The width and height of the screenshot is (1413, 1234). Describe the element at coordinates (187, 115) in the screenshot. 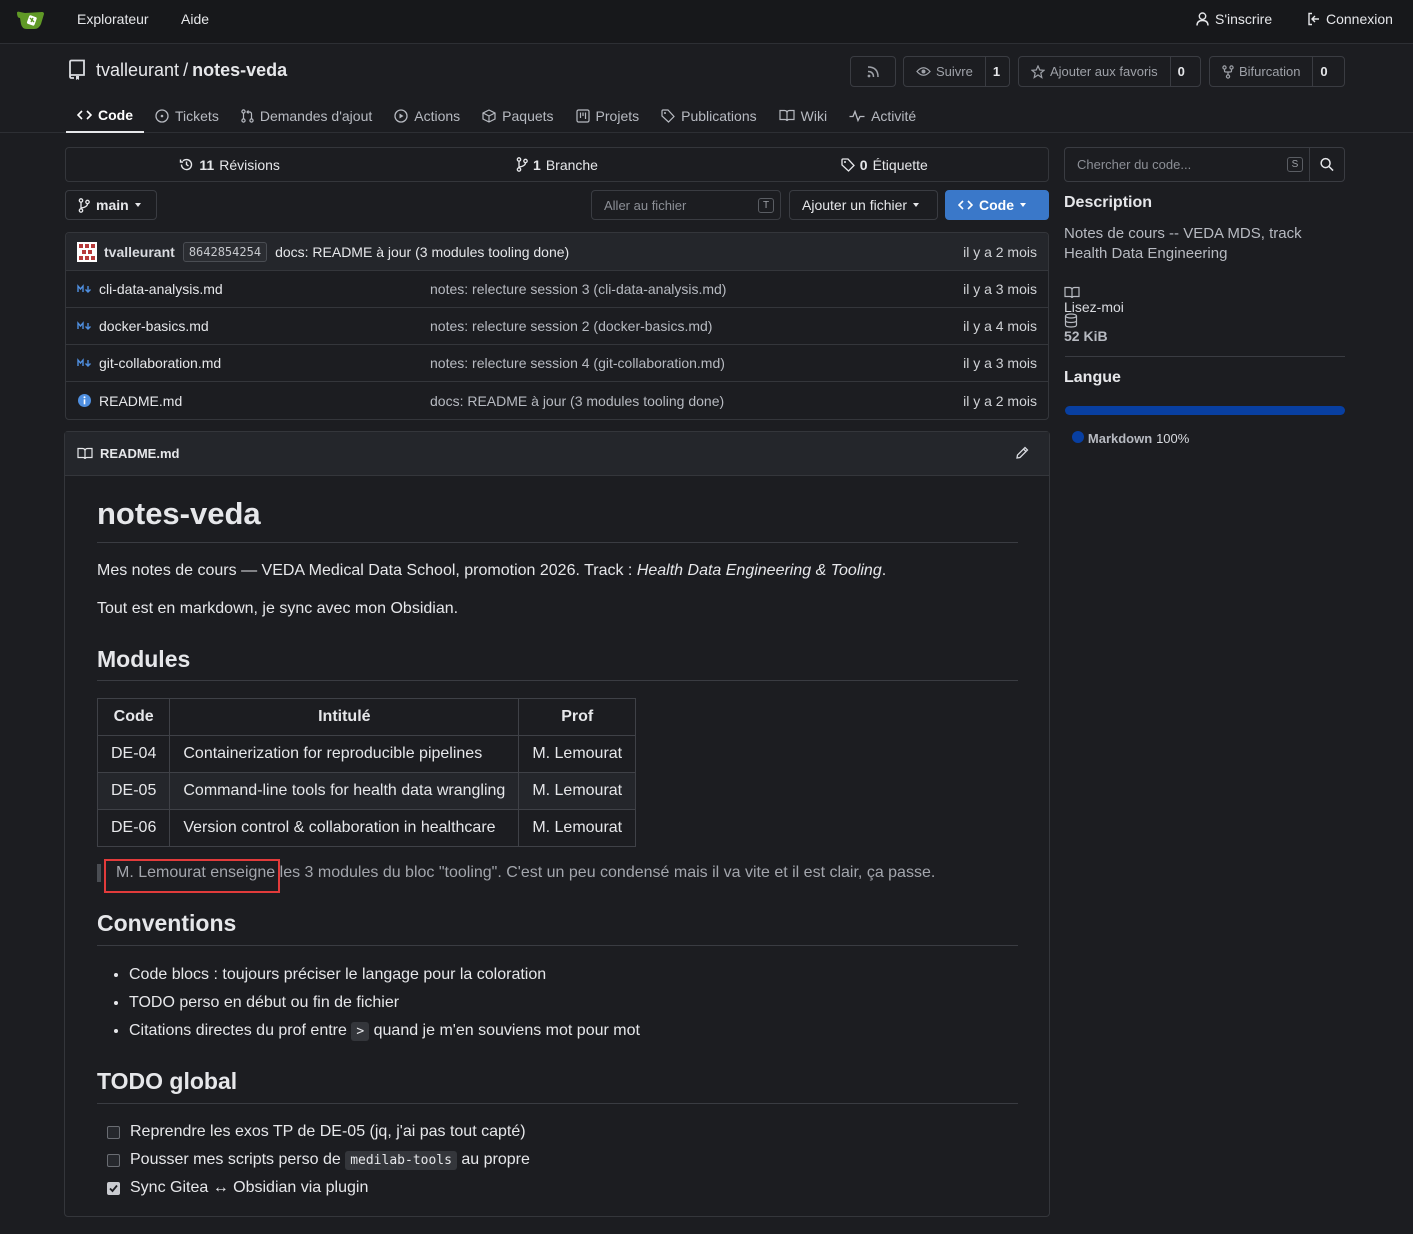

I see `tab-issues: Tickets` at that location.